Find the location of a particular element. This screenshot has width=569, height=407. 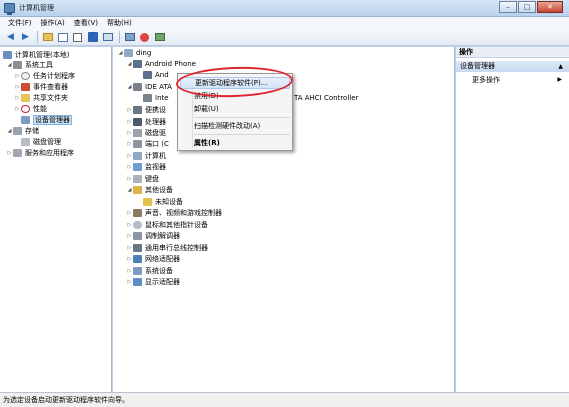

tree-item-event-viewer: ▷ 事件查看器 is located at coordinates (41, 87).